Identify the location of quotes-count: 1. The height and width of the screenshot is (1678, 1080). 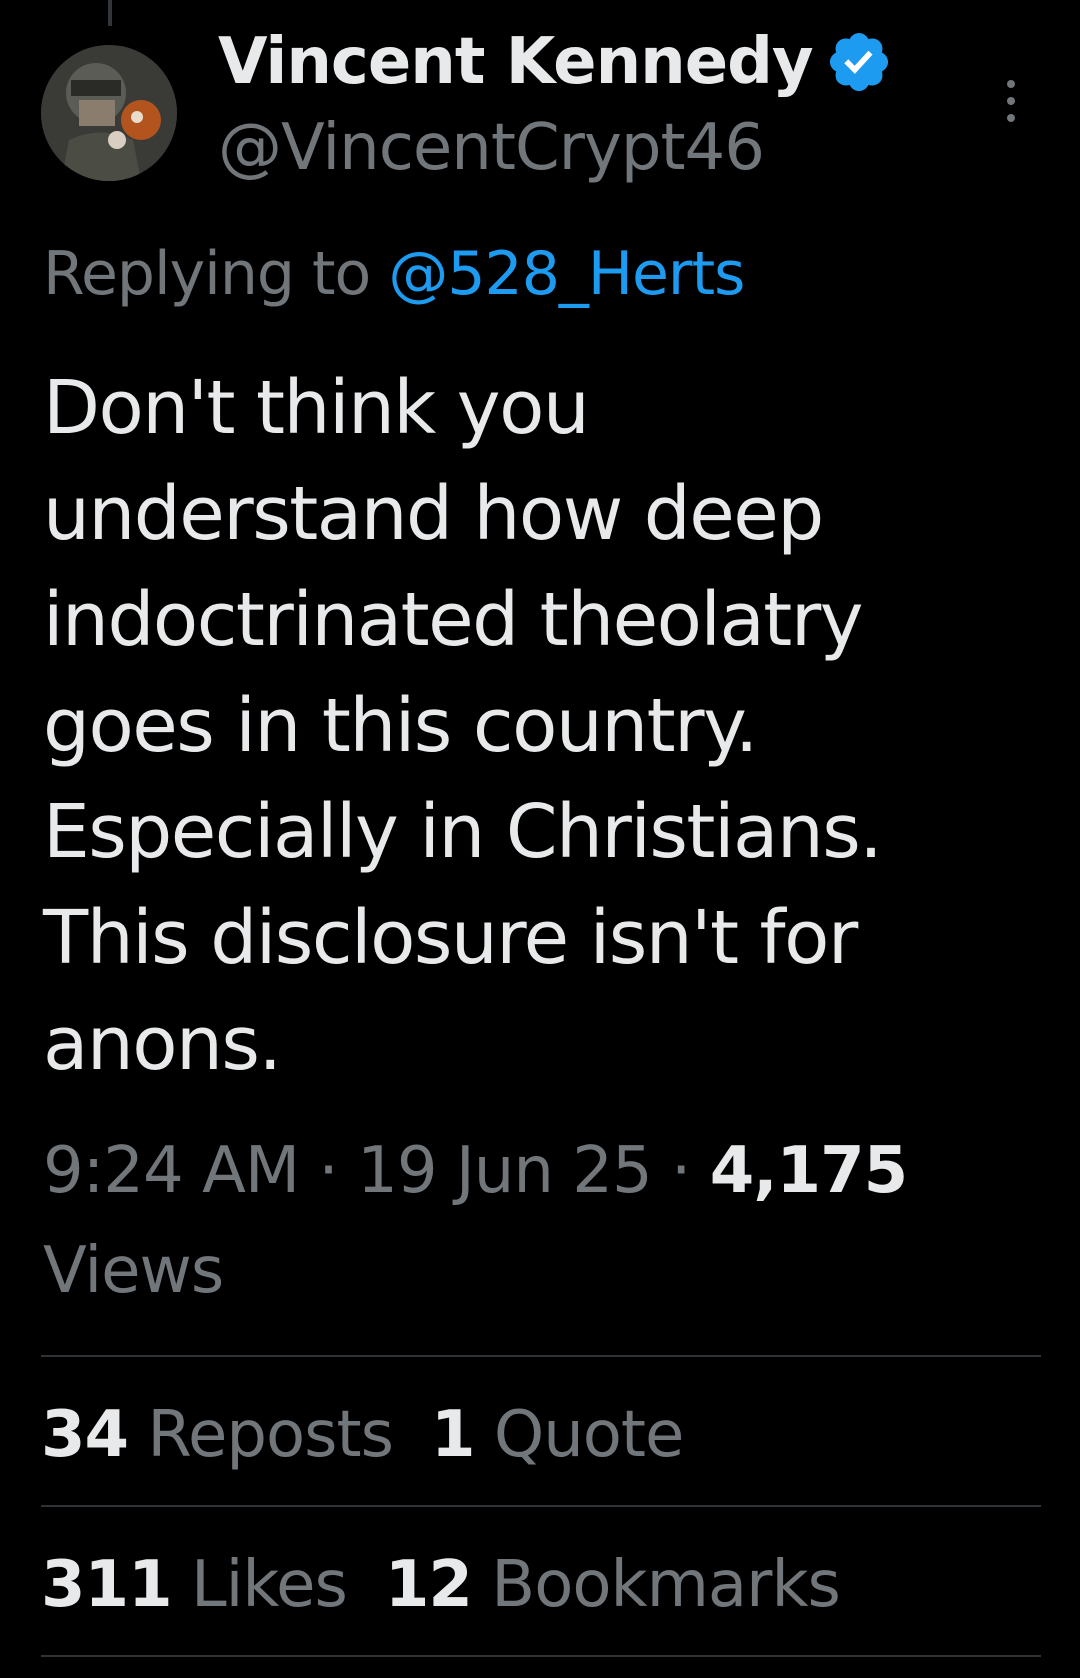
(453, 1435).